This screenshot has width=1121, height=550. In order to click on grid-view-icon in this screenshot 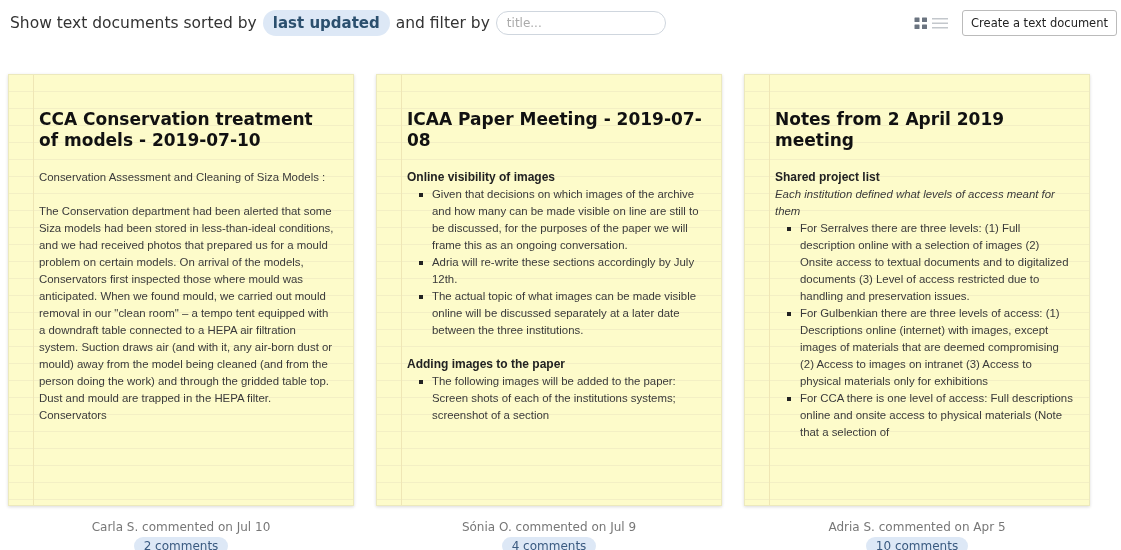, I will do `click(921, 23)`.